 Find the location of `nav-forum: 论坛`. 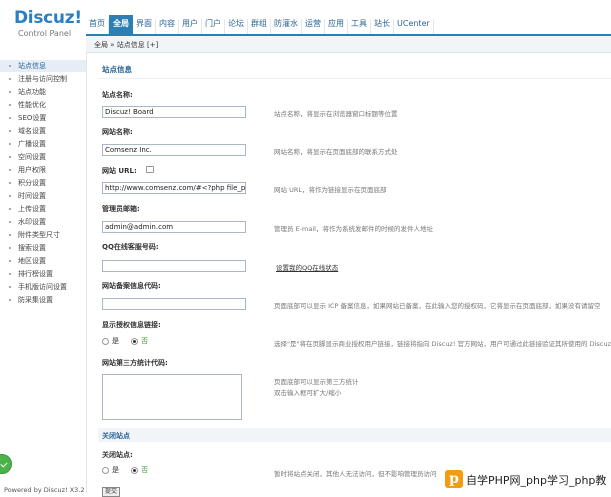

nav-forum: 论坛 is located at coordinates (236, 26).